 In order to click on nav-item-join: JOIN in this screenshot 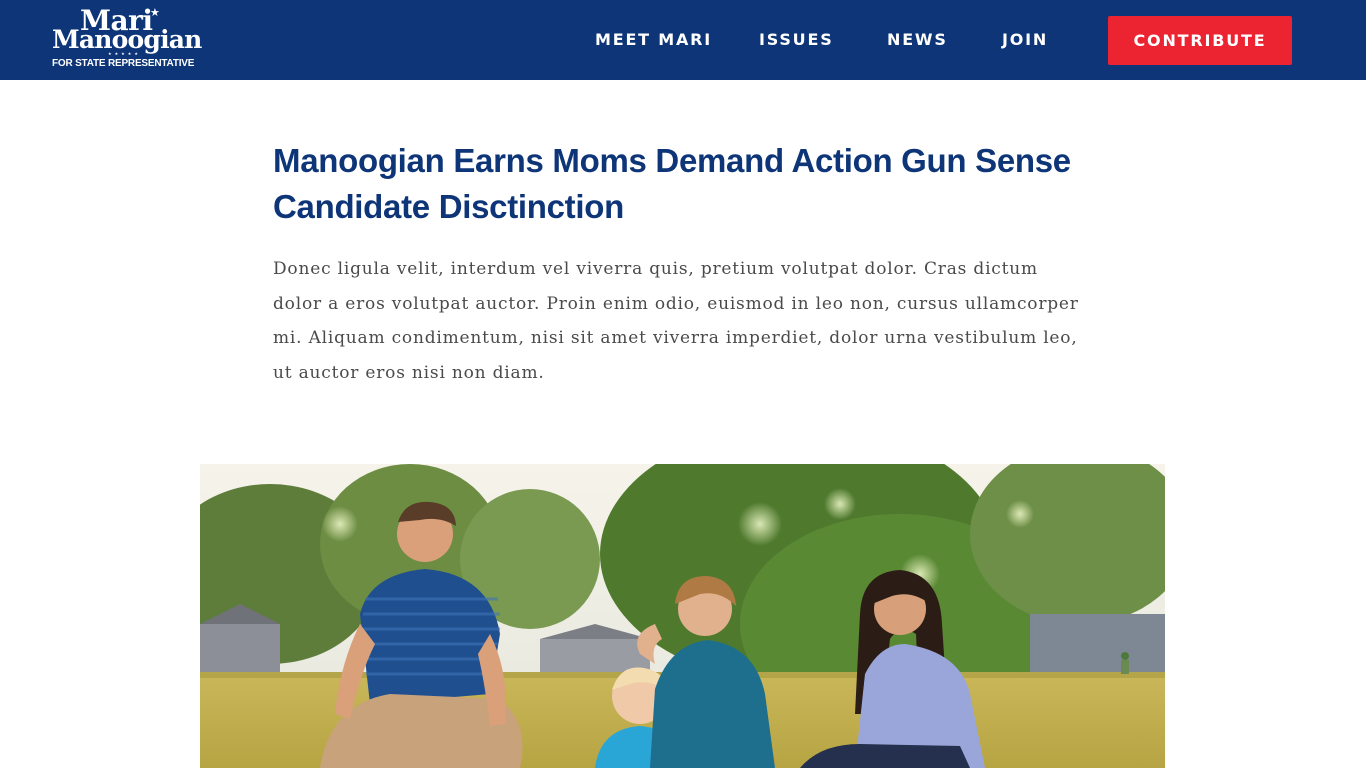, I will do `click(1025, 41)`.